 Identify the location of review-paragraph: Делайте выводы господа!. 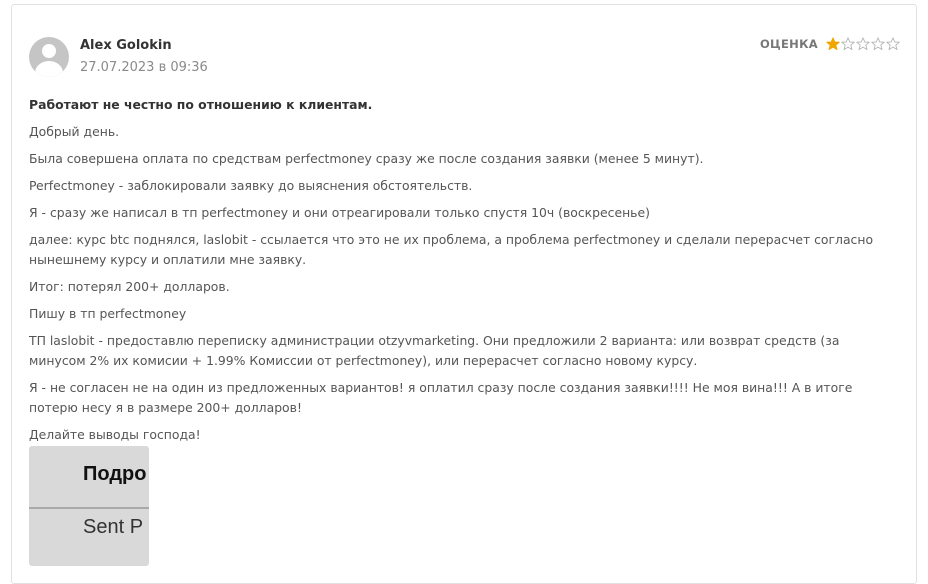
(115, 434).